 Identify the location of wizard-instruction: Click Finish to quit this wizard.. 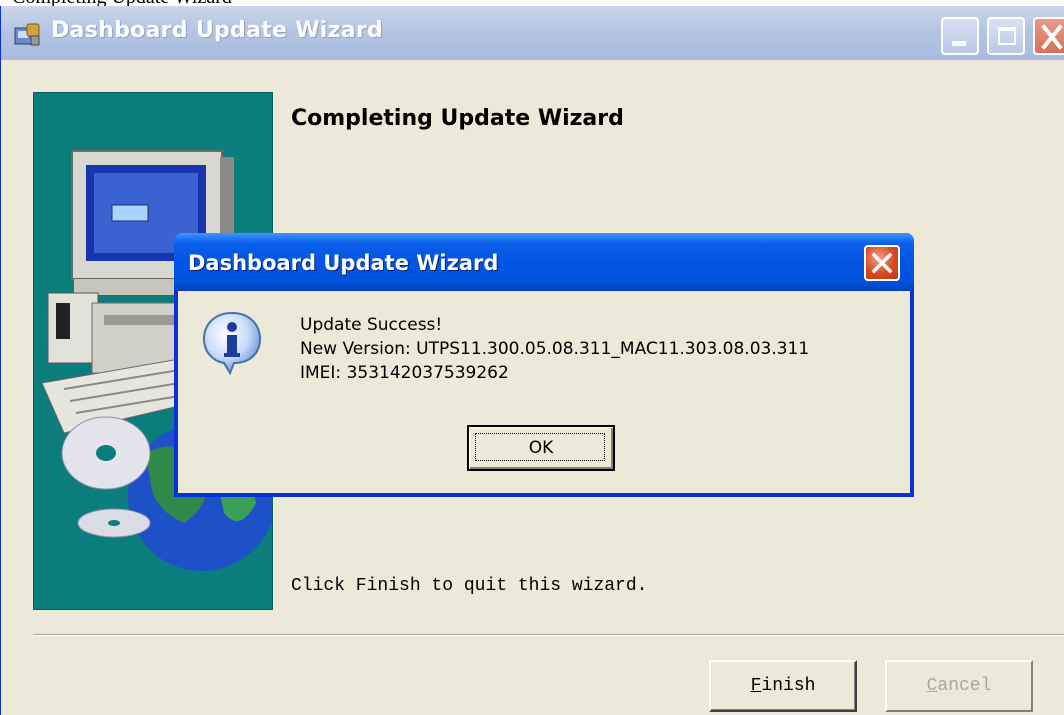
(469, 586).